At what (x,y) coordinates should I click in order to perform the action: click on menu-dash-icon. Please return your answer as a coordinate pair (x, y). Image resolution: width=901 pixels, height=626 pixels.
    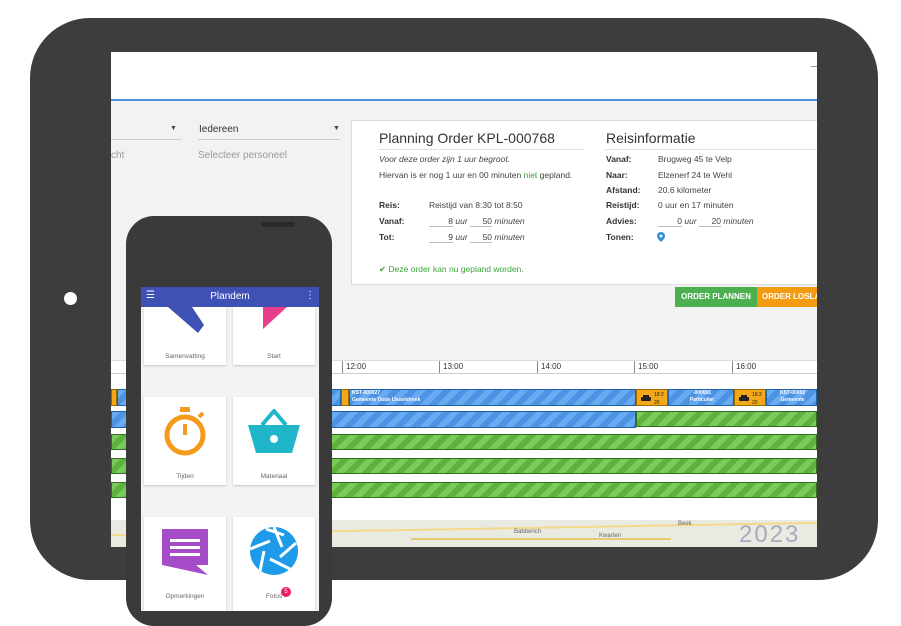
    Looking at the image, I should click on (814, 66).